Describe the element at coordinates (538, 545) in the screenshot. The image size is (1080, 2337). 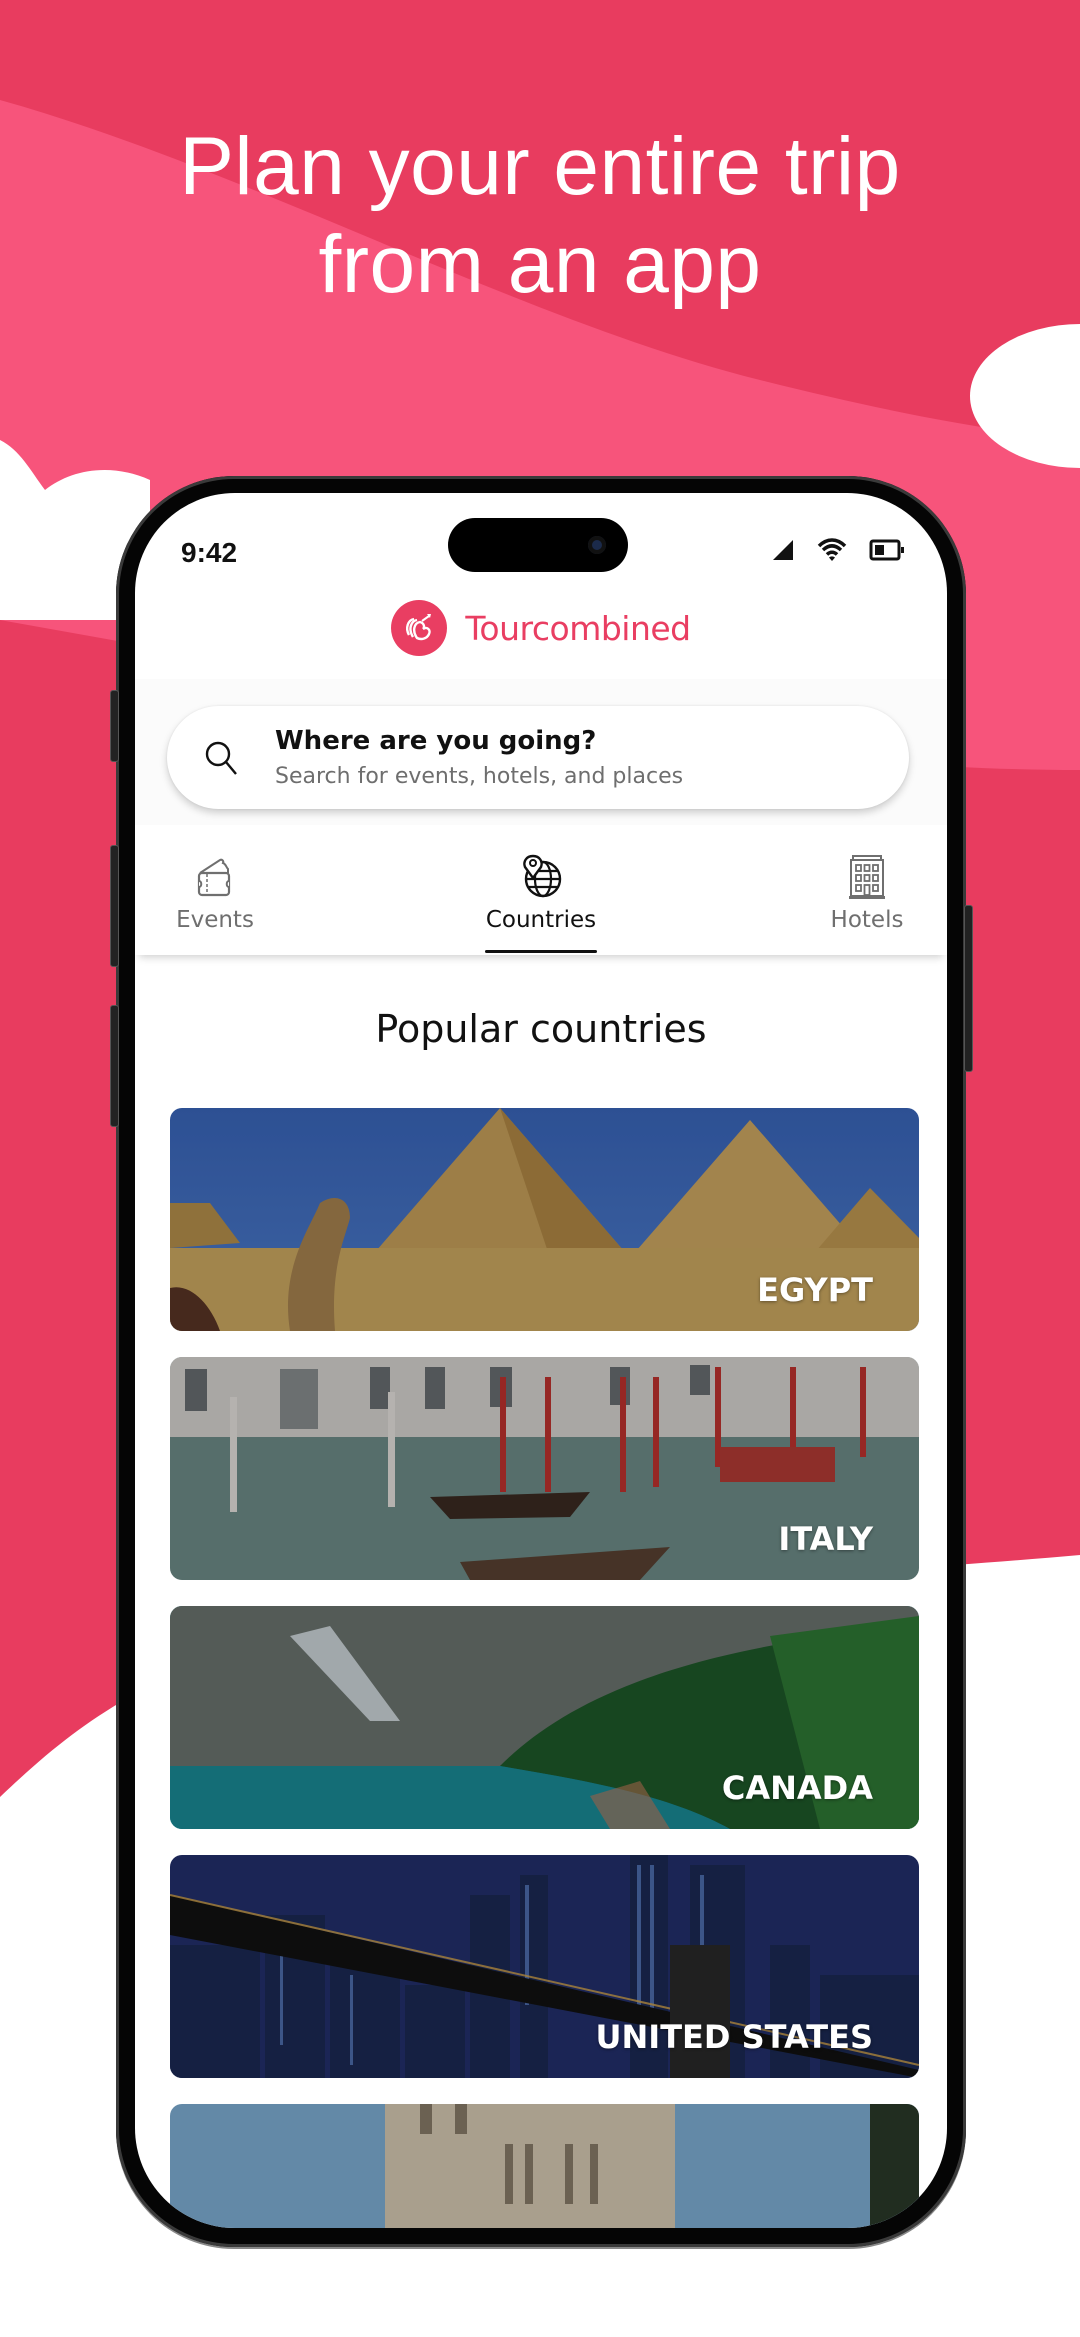
I see `dynamic-island` at that location.